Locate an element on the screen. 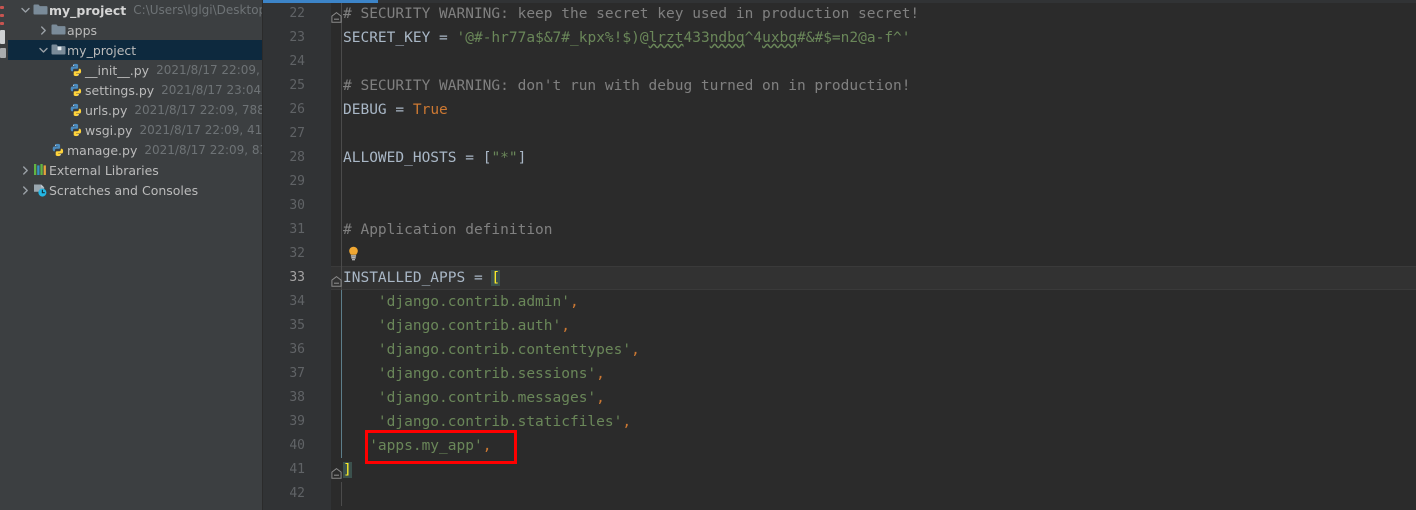  code-line: 'django.contrib.staticfiles', is located at coordinates (487, 422).